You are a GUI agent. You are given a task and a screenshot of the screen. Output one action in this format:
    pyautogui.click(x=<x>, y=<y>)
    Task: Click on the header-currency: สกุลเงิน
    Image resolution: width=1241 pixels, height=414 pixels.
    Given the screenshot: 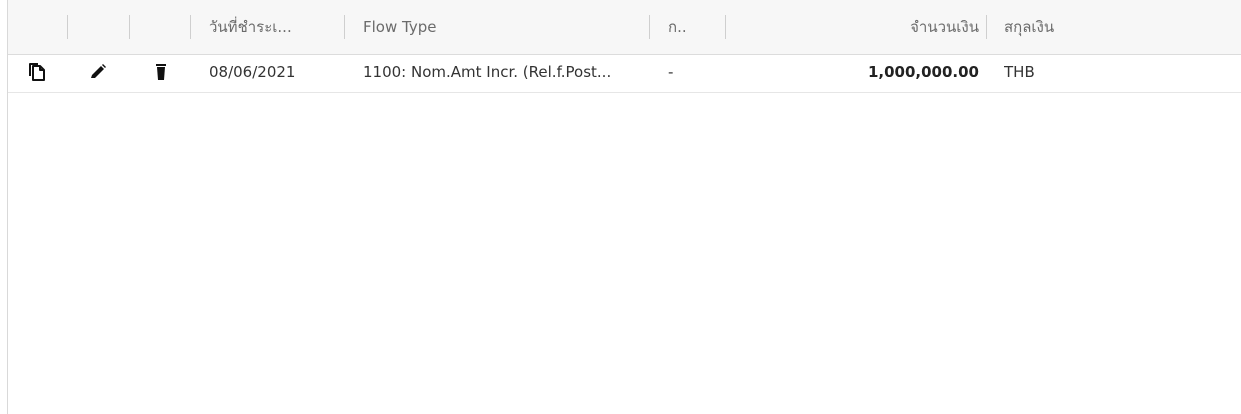 What is the action you would take?
    pyautogui.click(x=1104, y=27)
    